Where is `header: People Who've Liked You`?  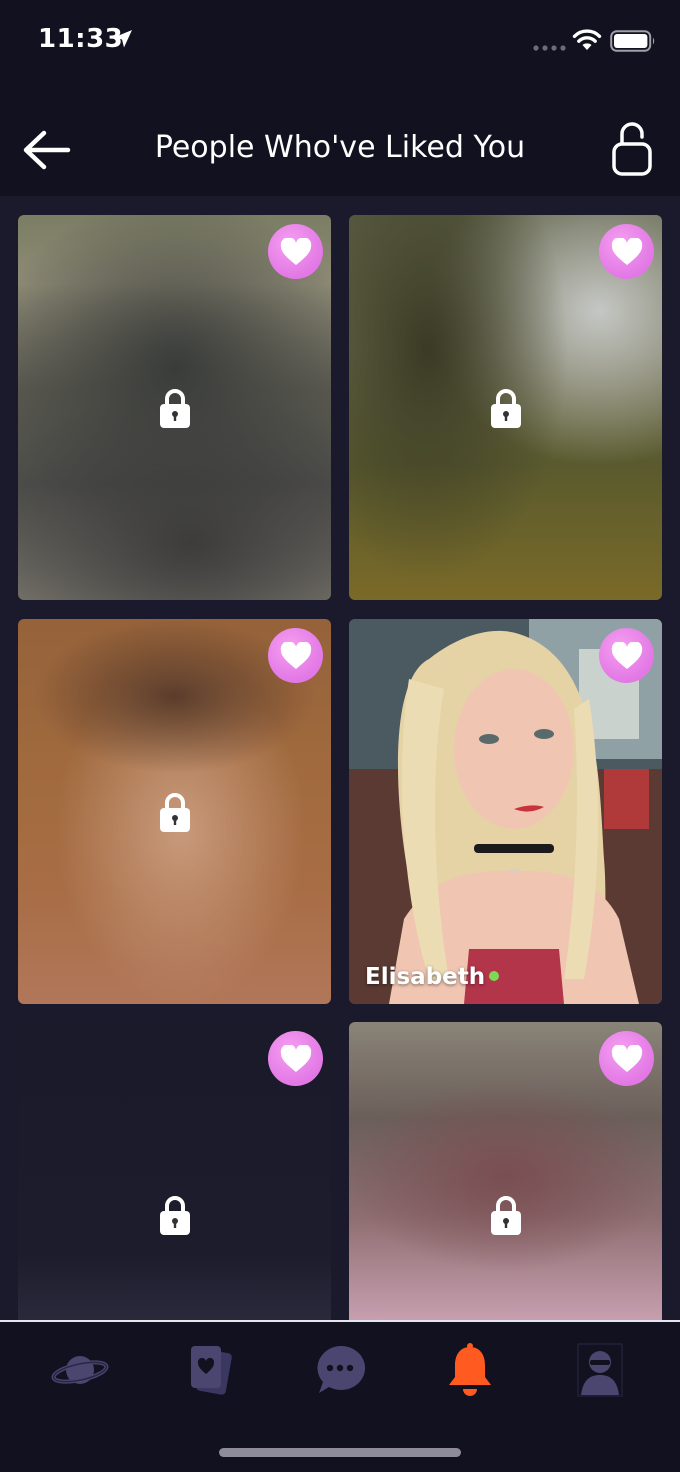
header: People Who've Liked You is located at coordinates (340, 143).